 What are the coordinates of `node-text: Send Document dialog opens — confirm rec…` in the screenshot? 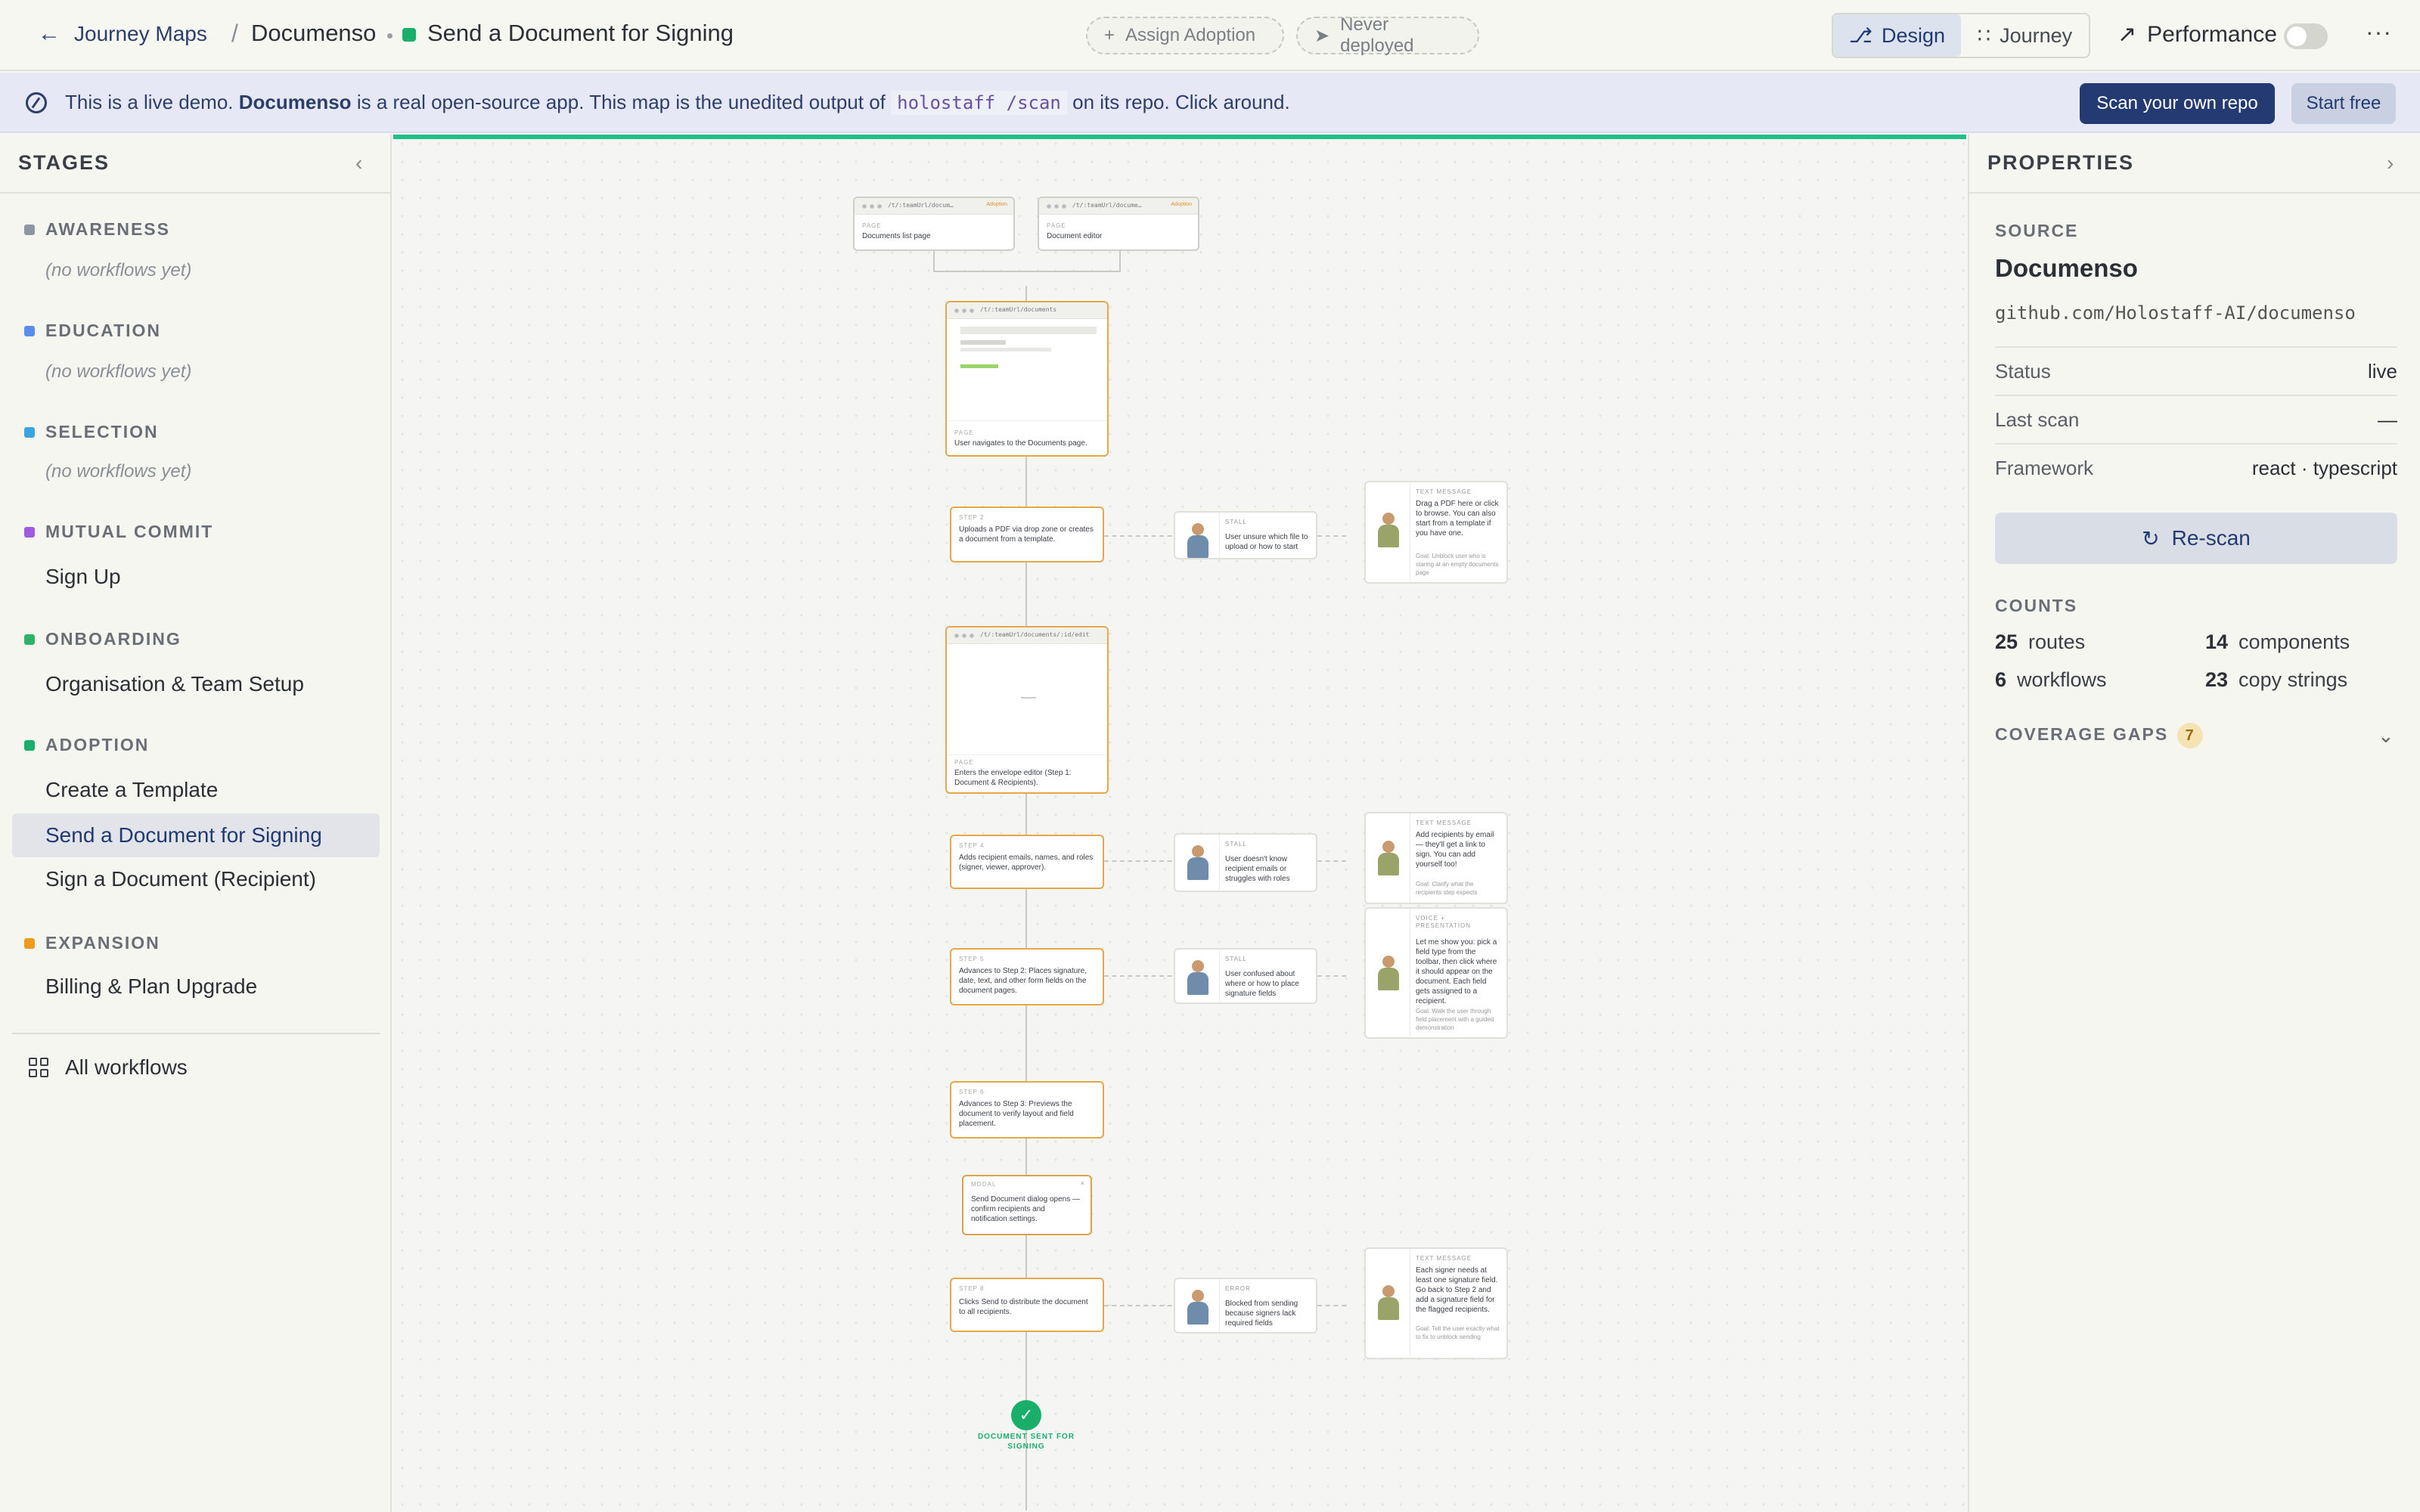 It's located at (1025, 1209).